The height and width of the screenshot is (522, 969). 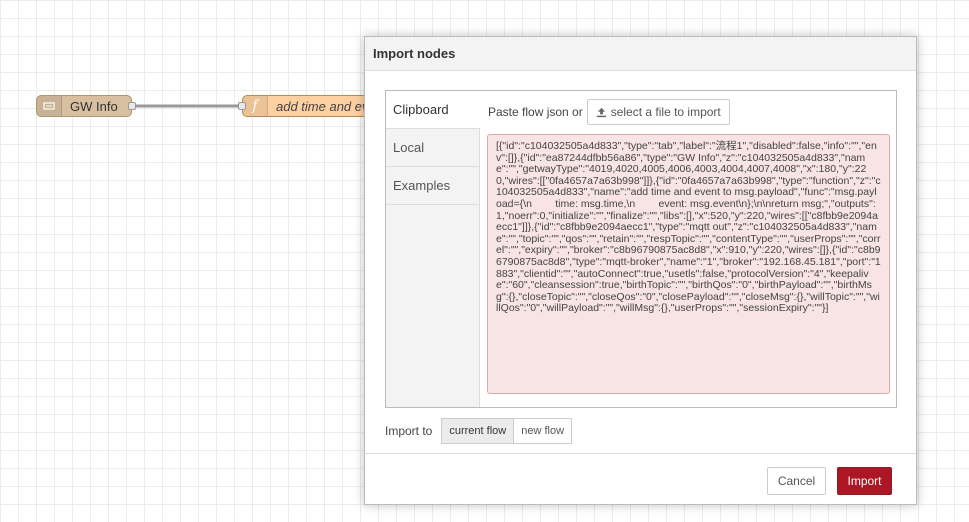 I want to click on node-label: GW Info, so click(x=94, y=106).